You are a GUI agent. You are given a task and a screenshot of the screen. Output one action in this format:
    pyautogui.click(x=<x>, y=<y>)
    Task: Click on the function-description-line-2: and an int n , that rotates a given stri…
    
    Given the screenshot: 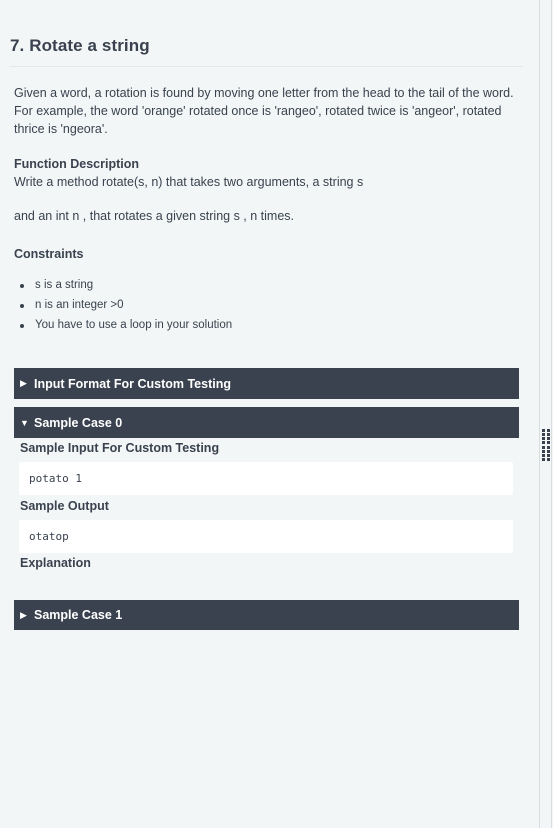 What is the action you would take?
    pyautogui.click(x=154, y=216)
    